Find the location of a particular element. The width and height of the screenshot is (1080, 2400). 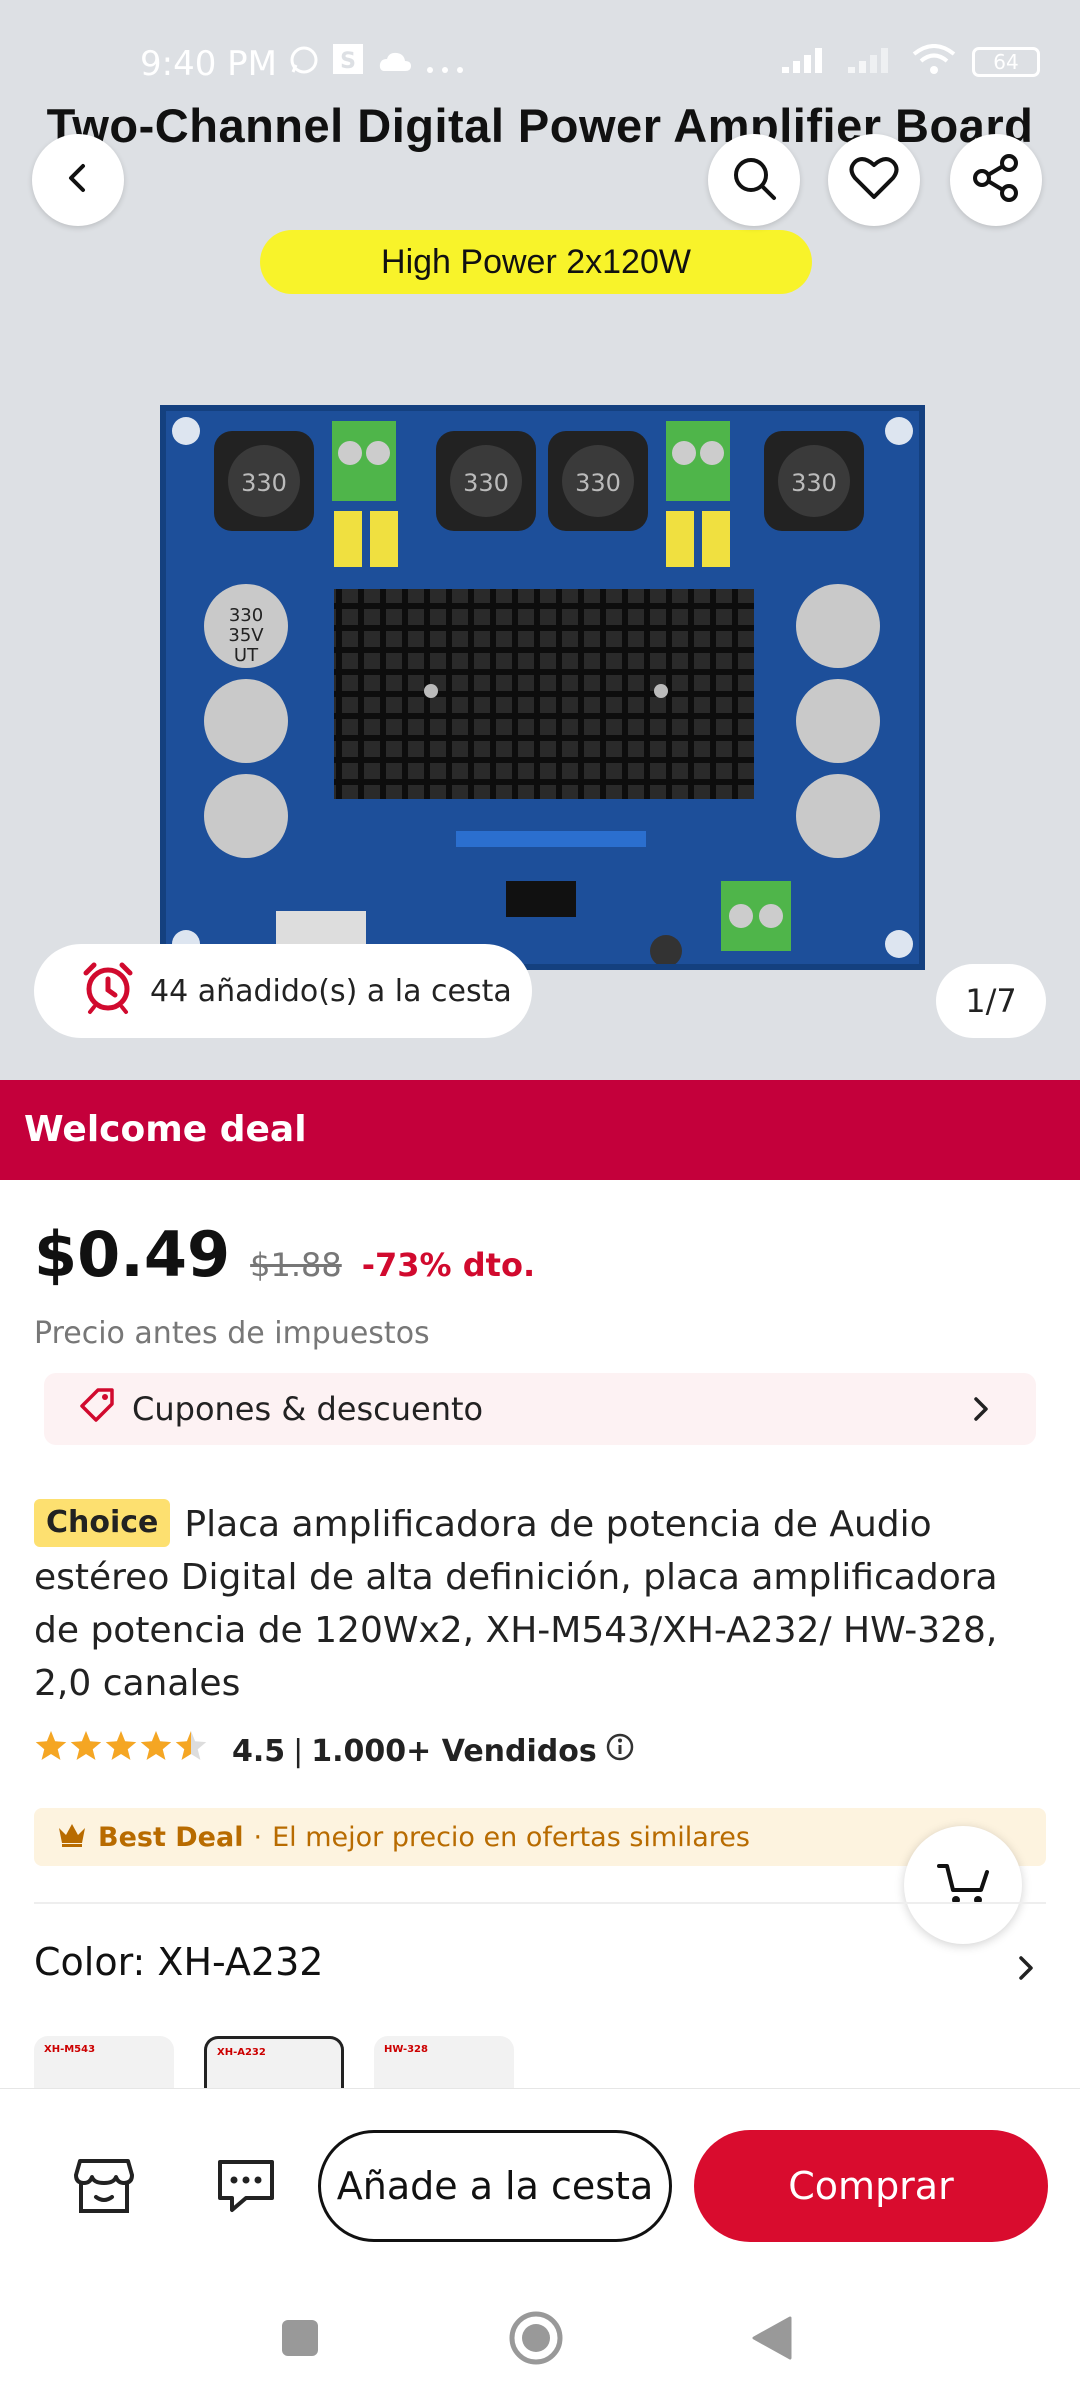

best-deal-label: Best Deal is located at coordinates (171, 1837).